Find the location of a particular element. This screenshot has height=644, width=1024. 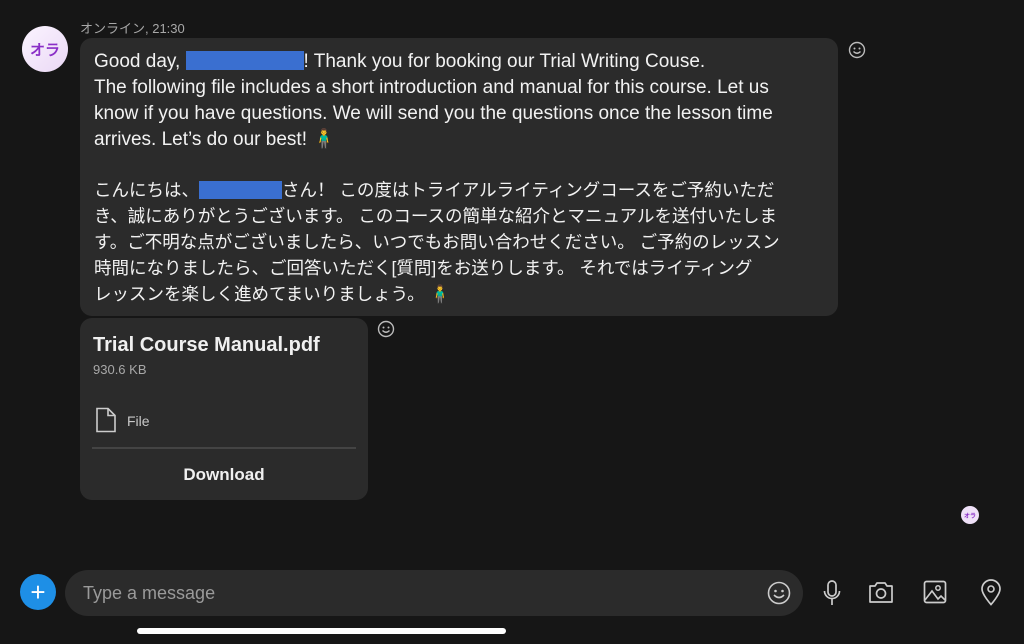

message-input is located at coordinates (413, 593).